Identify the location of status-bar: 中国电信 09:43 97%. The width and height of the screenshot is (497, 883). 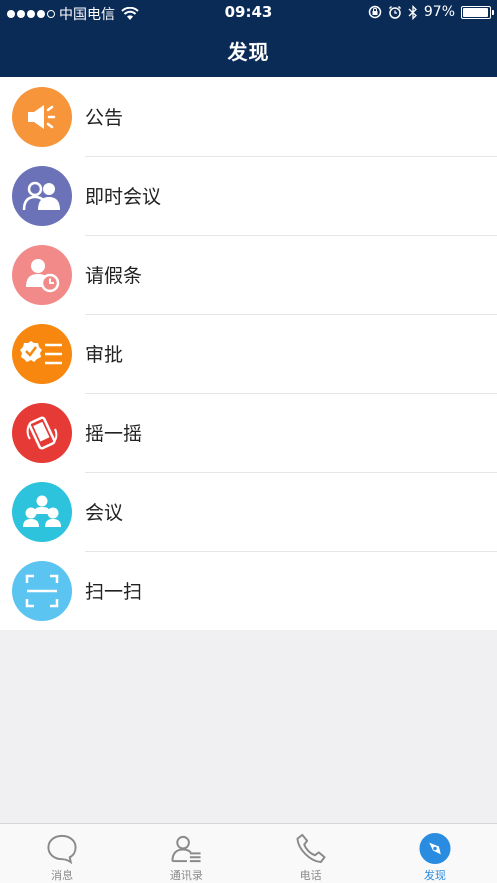
(248, 13).